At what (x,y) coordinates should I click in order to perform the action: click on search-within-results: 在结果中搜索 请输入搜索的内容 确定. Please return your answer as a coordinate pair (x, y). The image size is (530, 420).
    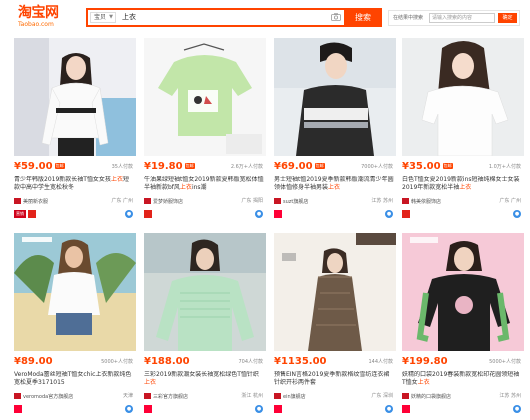
    Looking at the image, I should click on (454, 18).